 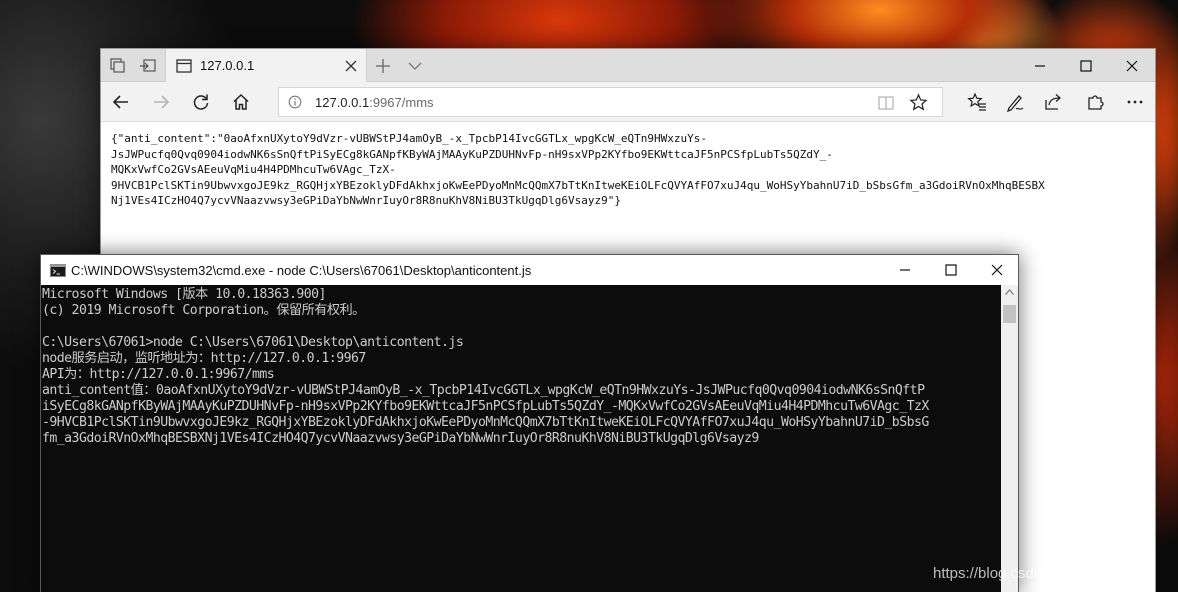 What do you see at coordinates (266, 65) in the screenshot?
I see `tab-active: 127.0.0.1` at bounding box center [266, 65].